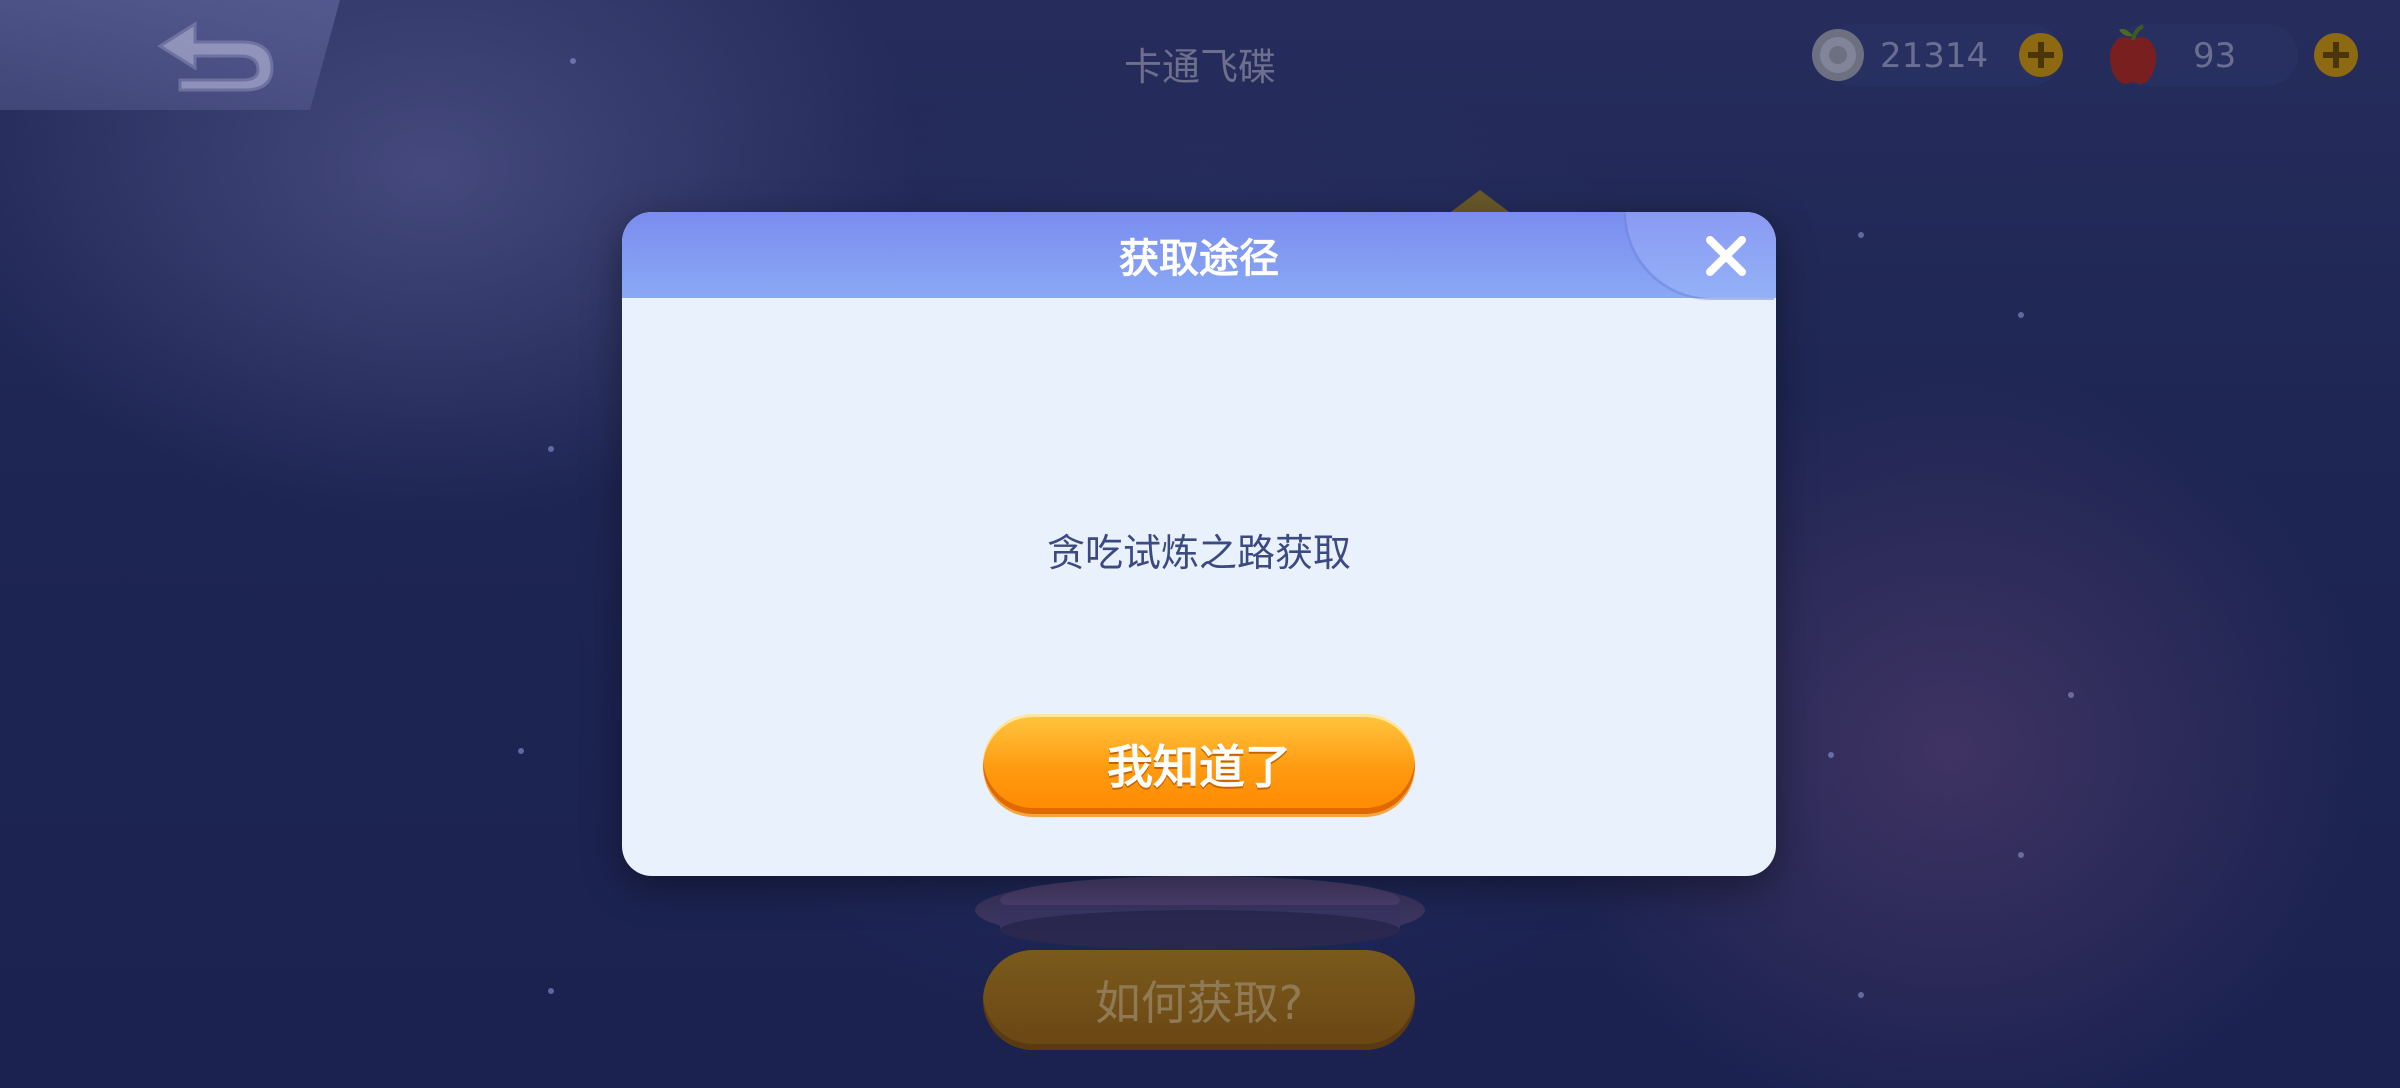 The width and height of the screenshot is (2400, 1088). What do you see at coordinates (215, 54) in the screenshot?
I see `back-arrow-icon` at bounding box center [215, 54].